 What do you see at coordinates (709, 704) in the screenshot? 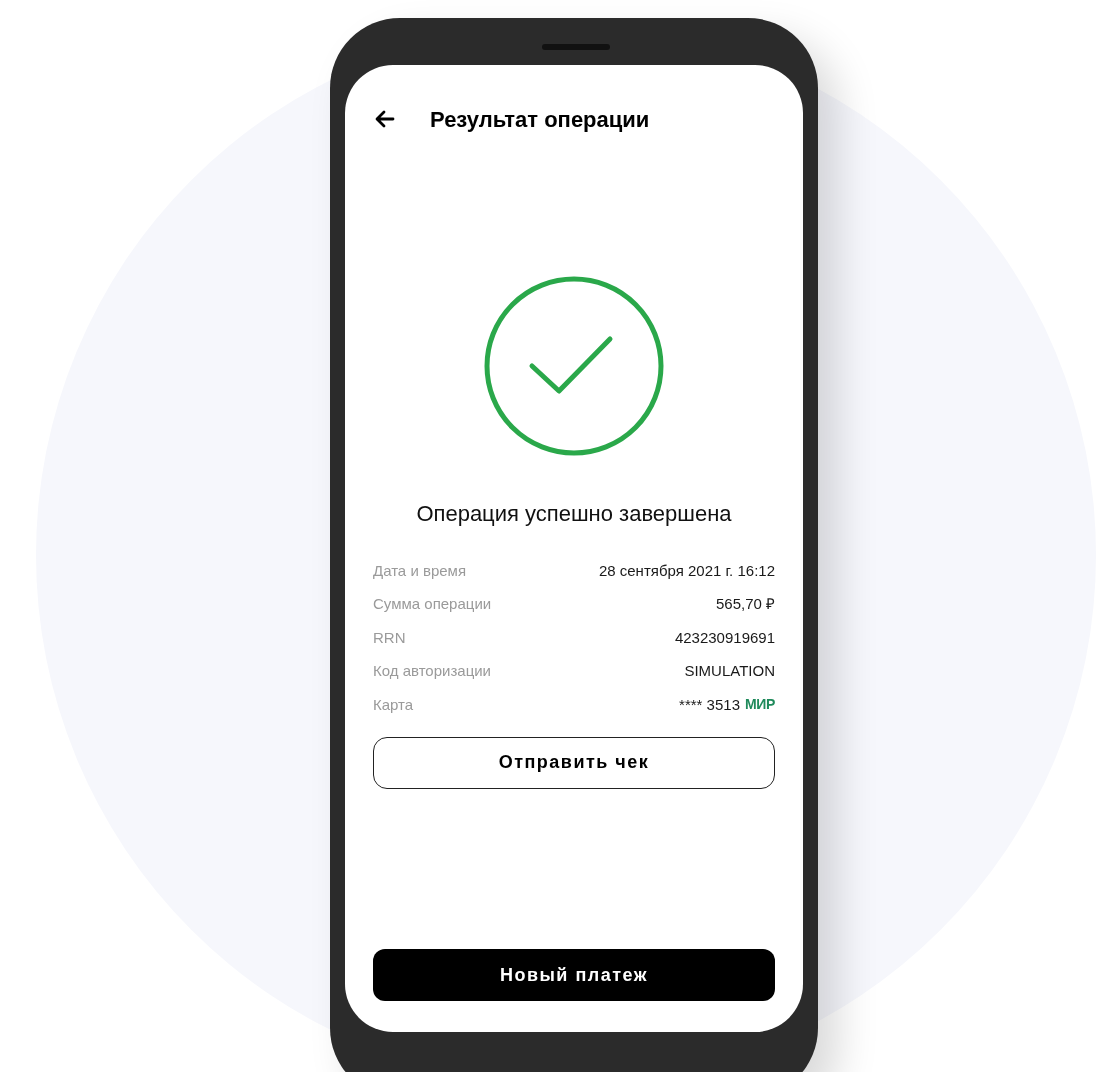
I see `detail-value: **** 3513` at bounding box center [709, 704].